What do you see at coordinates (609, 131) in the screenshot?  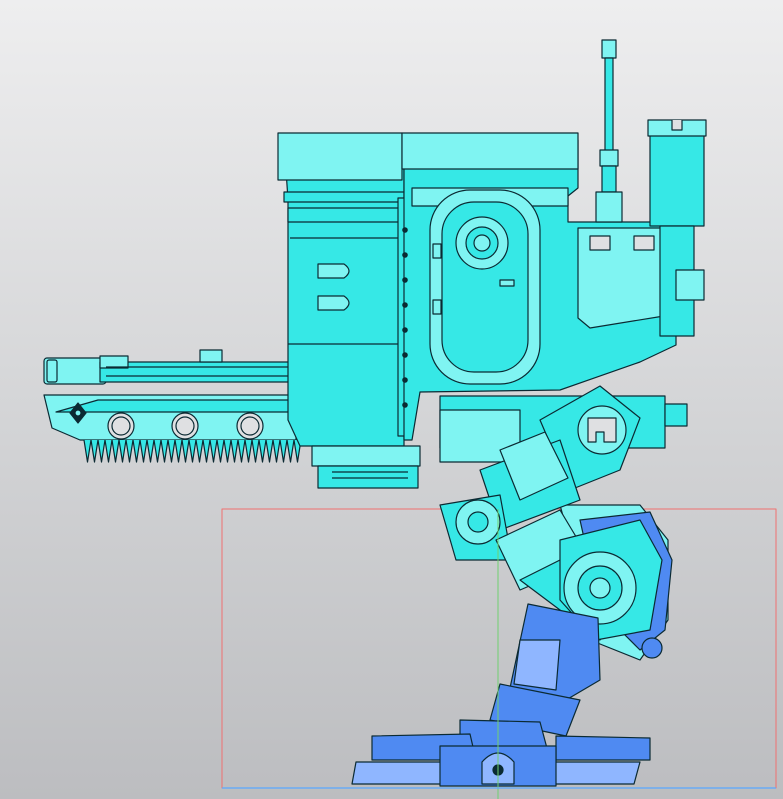 I see `antenna-mast` at bounding box center [609, 131].